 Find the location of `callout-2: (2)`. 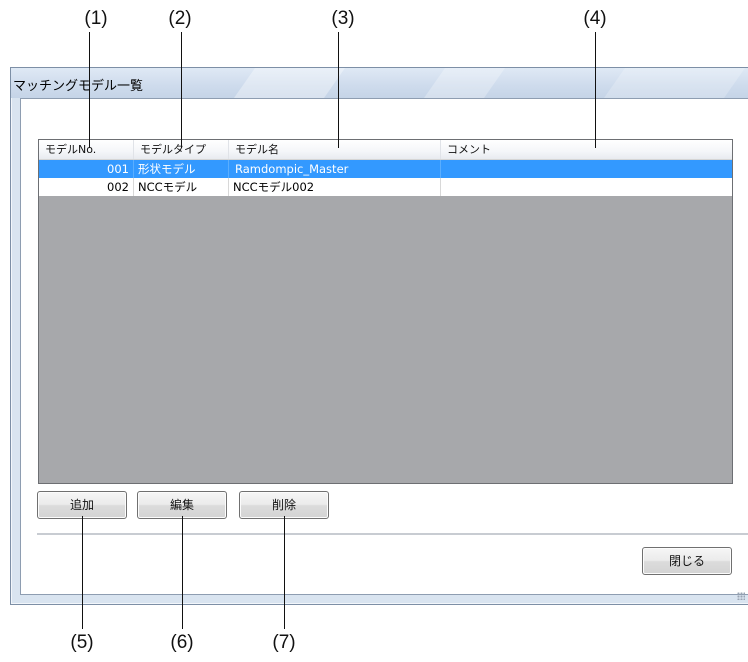

callout-2: (2) is located at coordinates (180, 18).